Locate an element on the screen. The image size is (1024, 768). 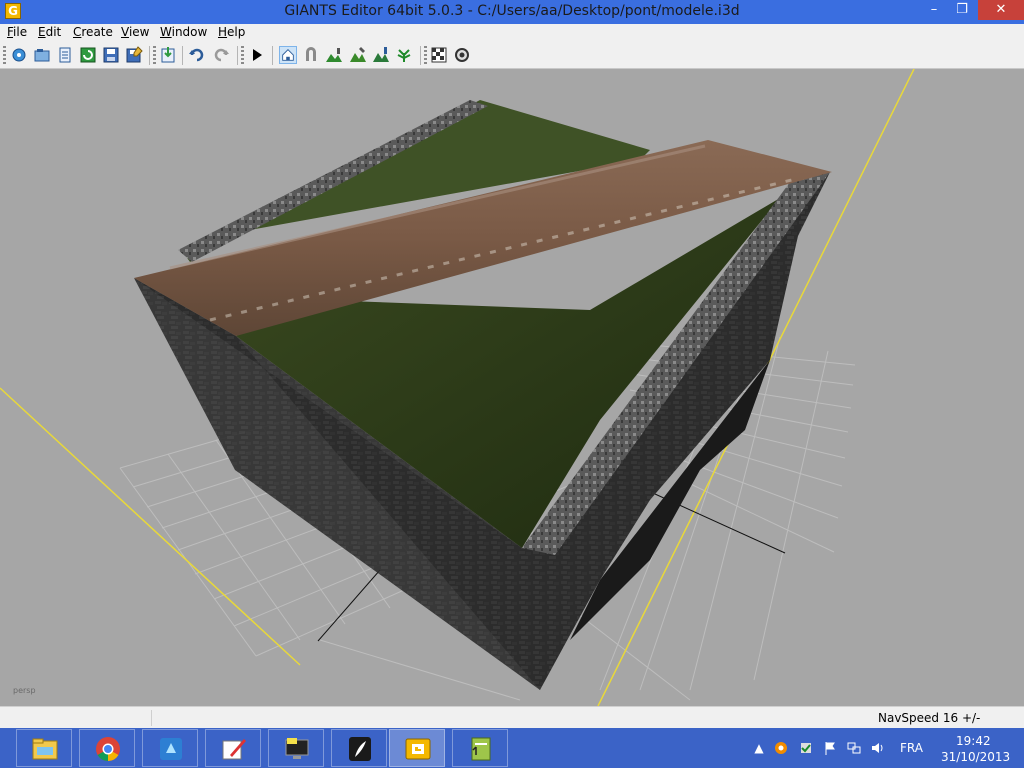
taskbar-monitor is located at coordinates (296, 748).